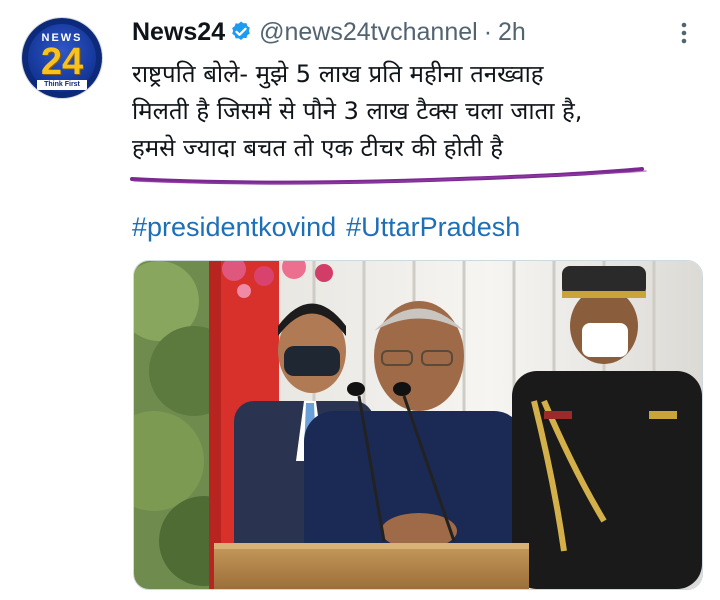 This screenshot has height=600, width=720. I want to click on tweet-header: News24 @news24tvchannel · 2h, so click(329, 32).